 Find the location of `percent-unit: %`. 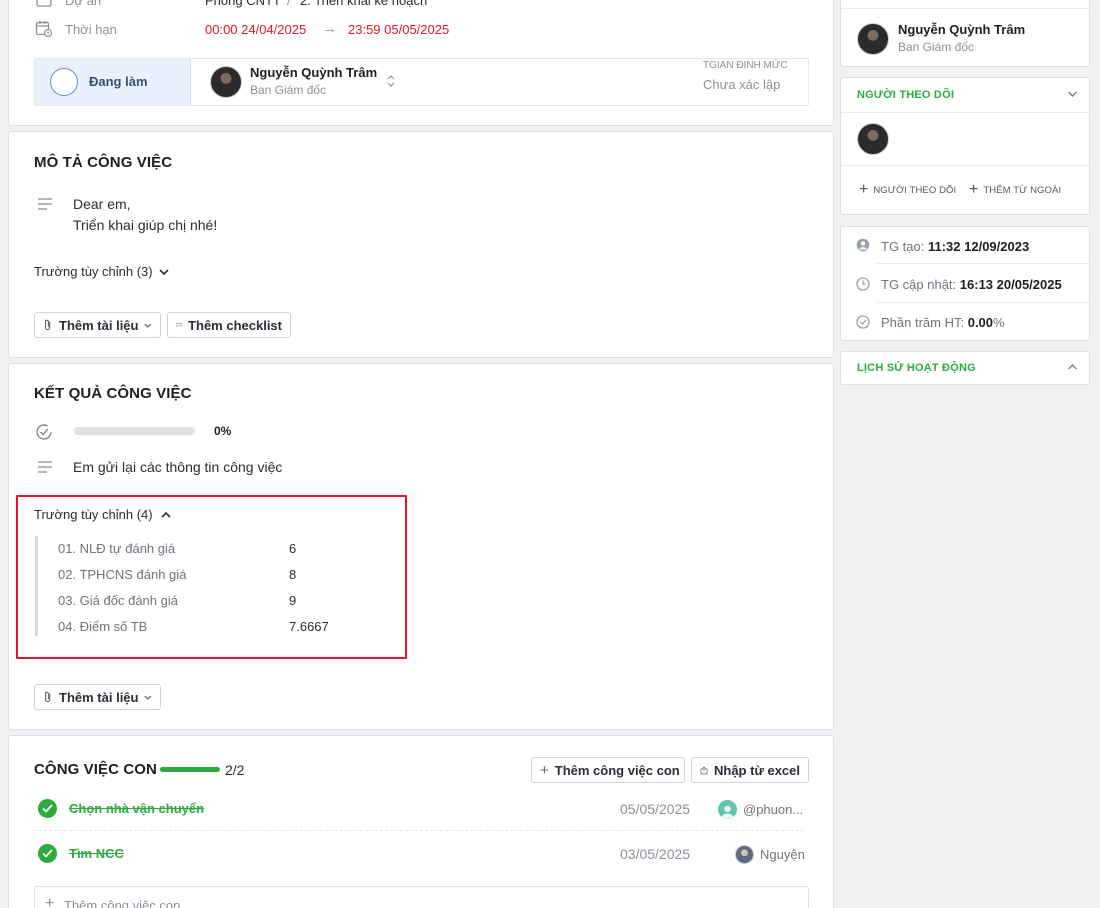

percent-unit: % is located at coordinates (999, 322).